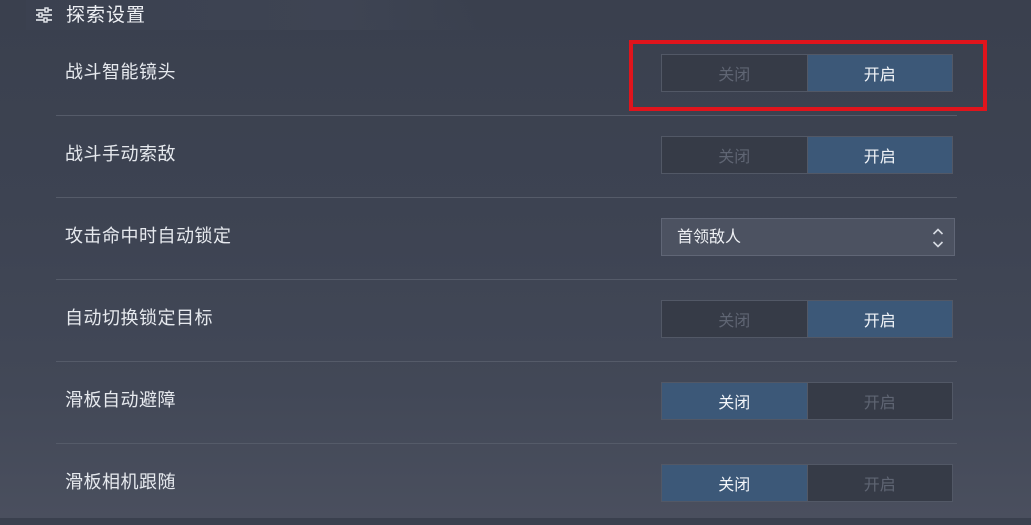  I want to click on section-header: 探索设置, so click(253, 15).